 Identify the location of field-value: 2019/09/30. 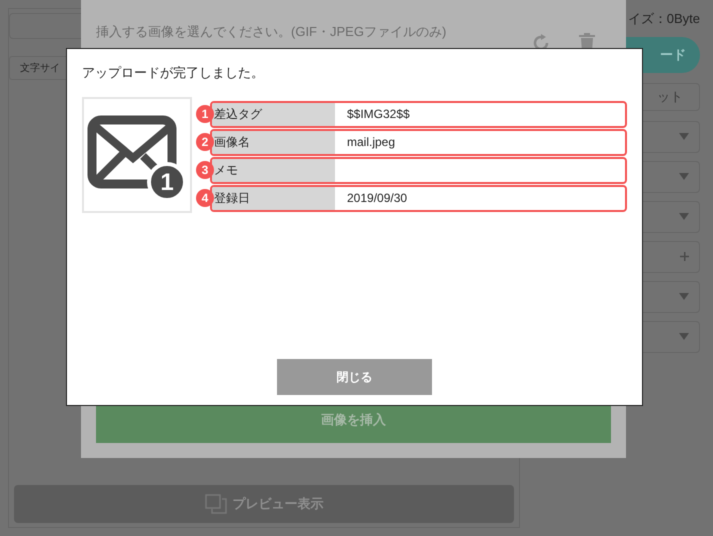
(377, 198).